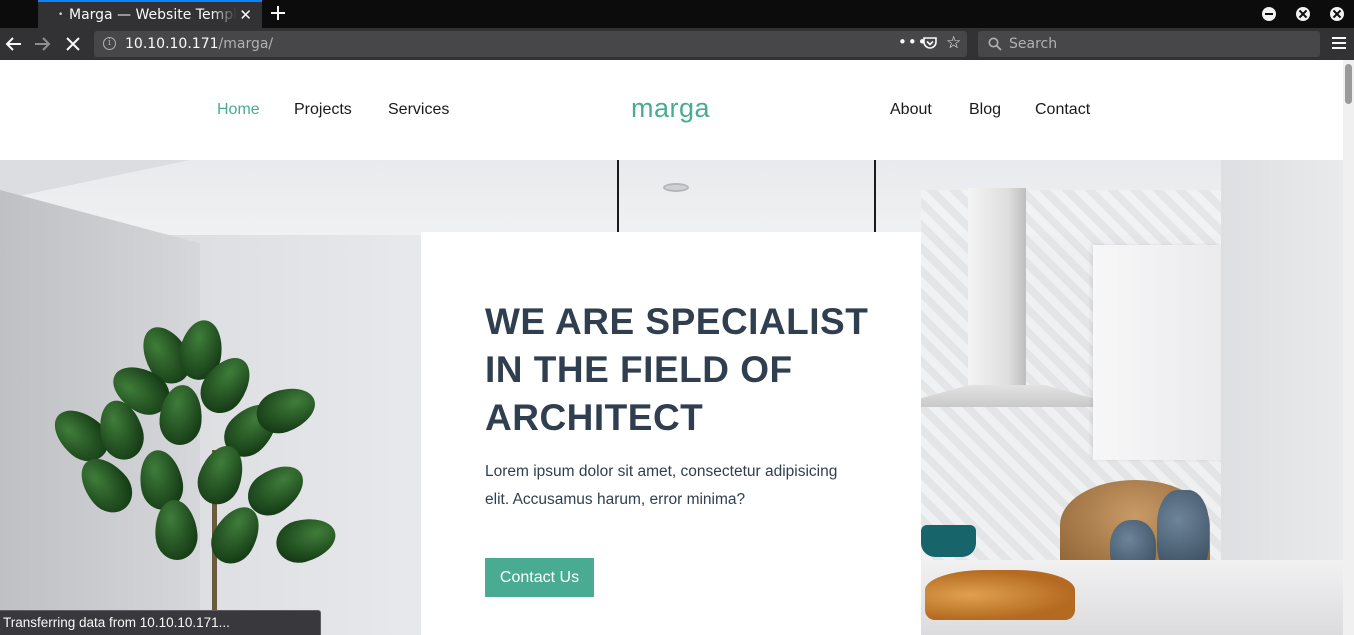 The image size is (1354, 635). I want to click on address-bar: i 10.10.10.171/marga/ ••• ☆, so click(530, 44).